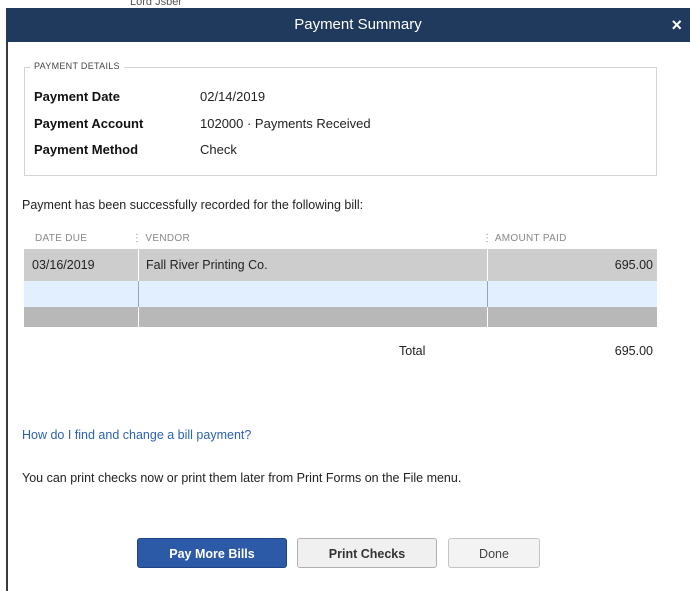 This screenshot has height=591, width=690. I want to click on column-header-vendor: ⋮ VENDOR, so click(161, 238).